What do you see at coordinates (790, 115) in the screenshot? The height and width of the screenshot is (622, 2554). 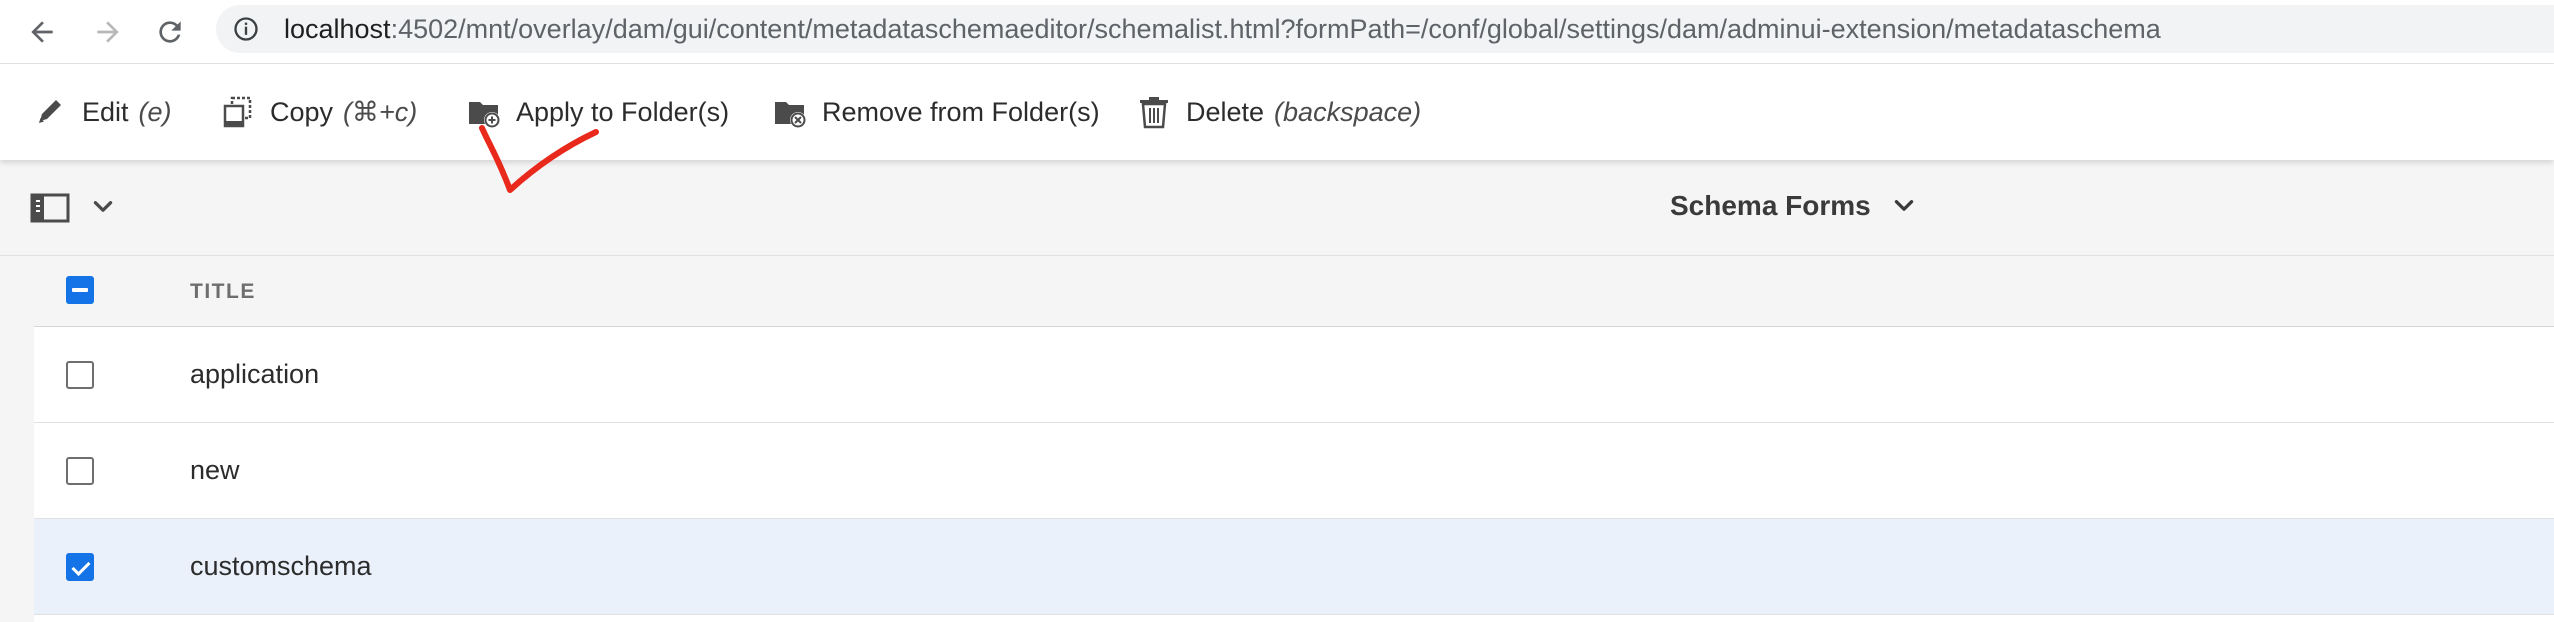 I see `folder-remove-icon` at bounding box center [790, 115].